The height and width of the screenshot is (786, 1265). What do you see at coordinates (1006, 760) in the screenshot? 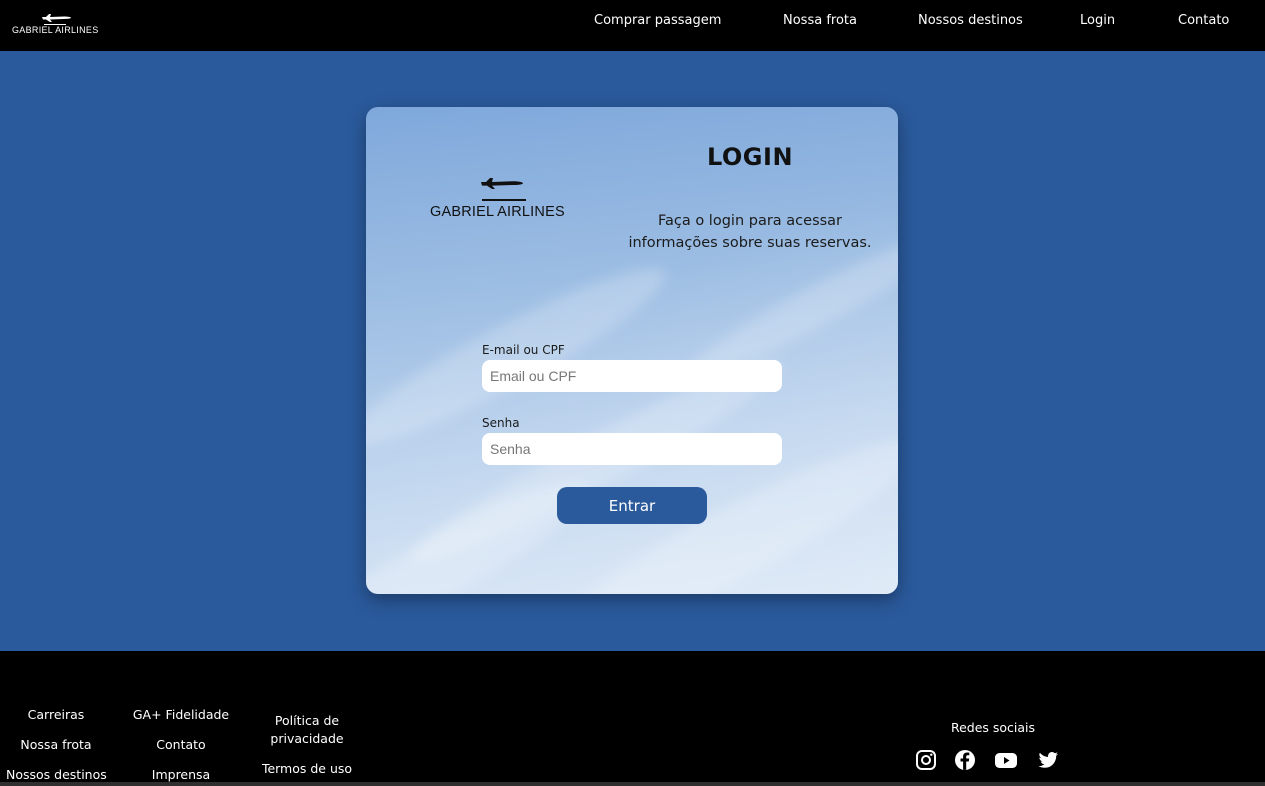
I see `youtube-icon` at bounding box center [1006, 760].